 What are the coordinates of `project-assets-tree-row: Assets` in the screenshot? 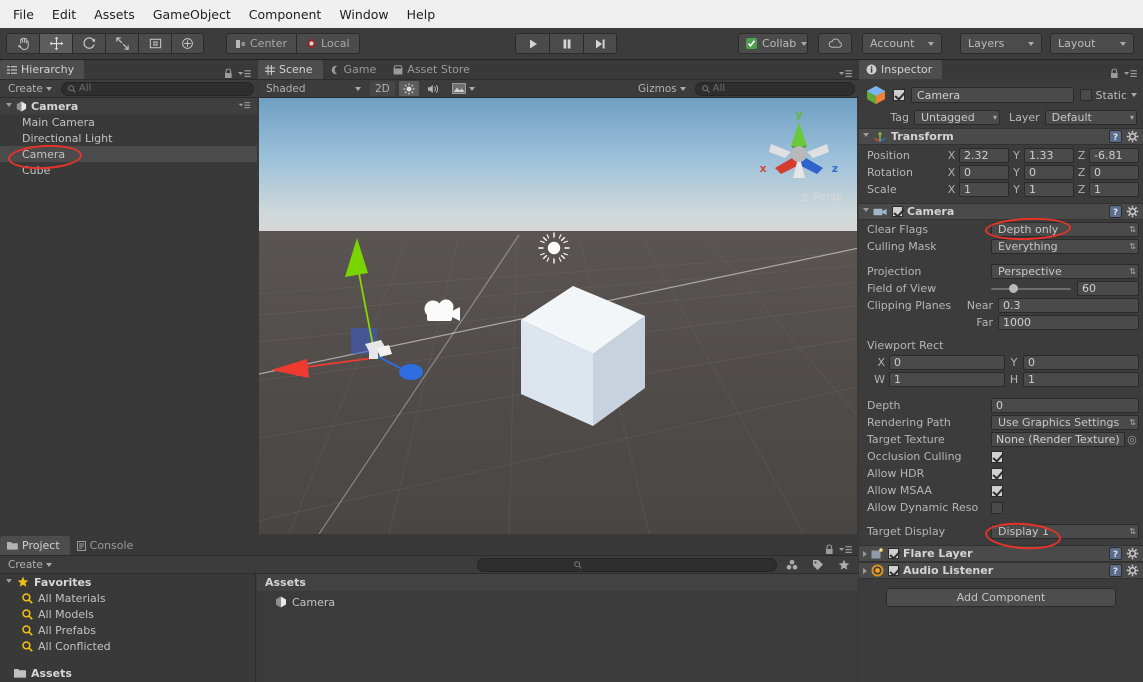 It's located at (127, 673).